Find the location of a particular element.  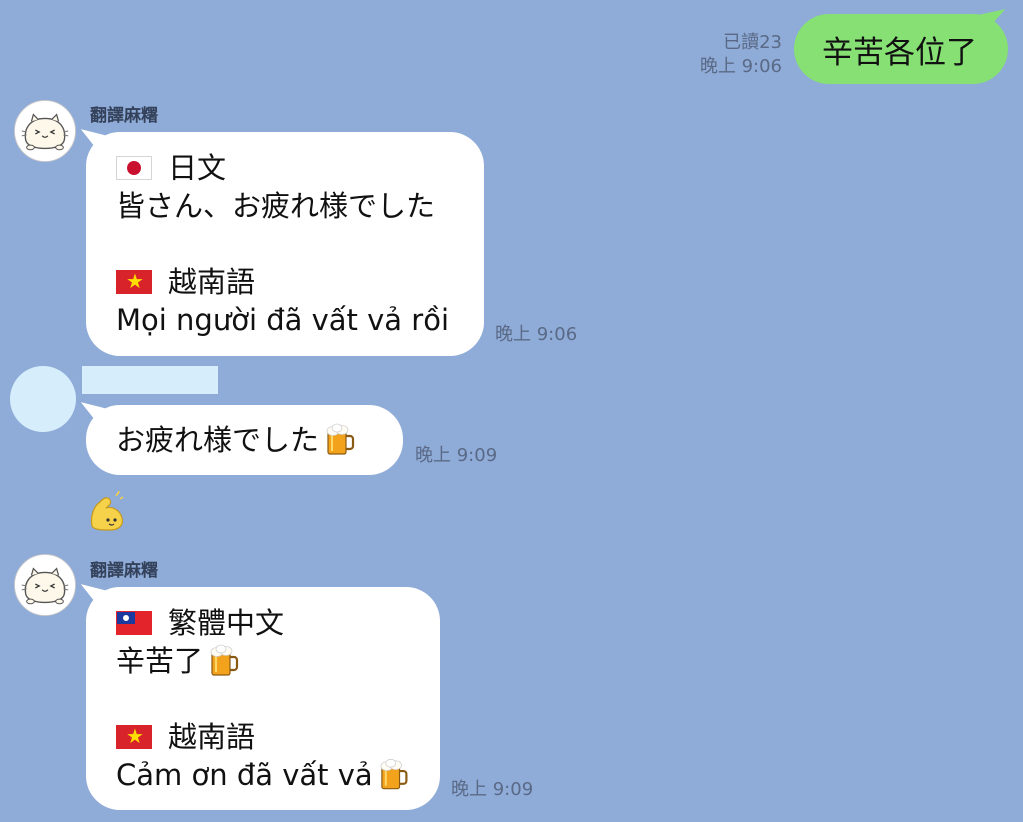

read-receipt: 已讀23 is located at coordinates (752, 42).